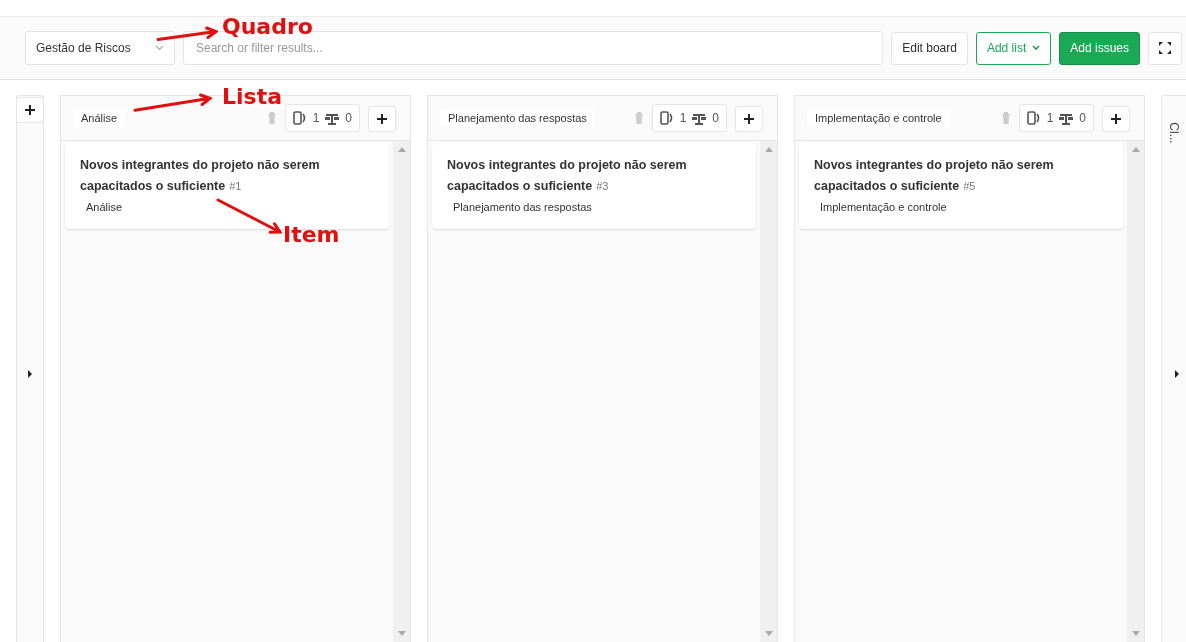 The height and width of the screenshot is (642, 1186). I want to click on add-button, so click(30, 110).